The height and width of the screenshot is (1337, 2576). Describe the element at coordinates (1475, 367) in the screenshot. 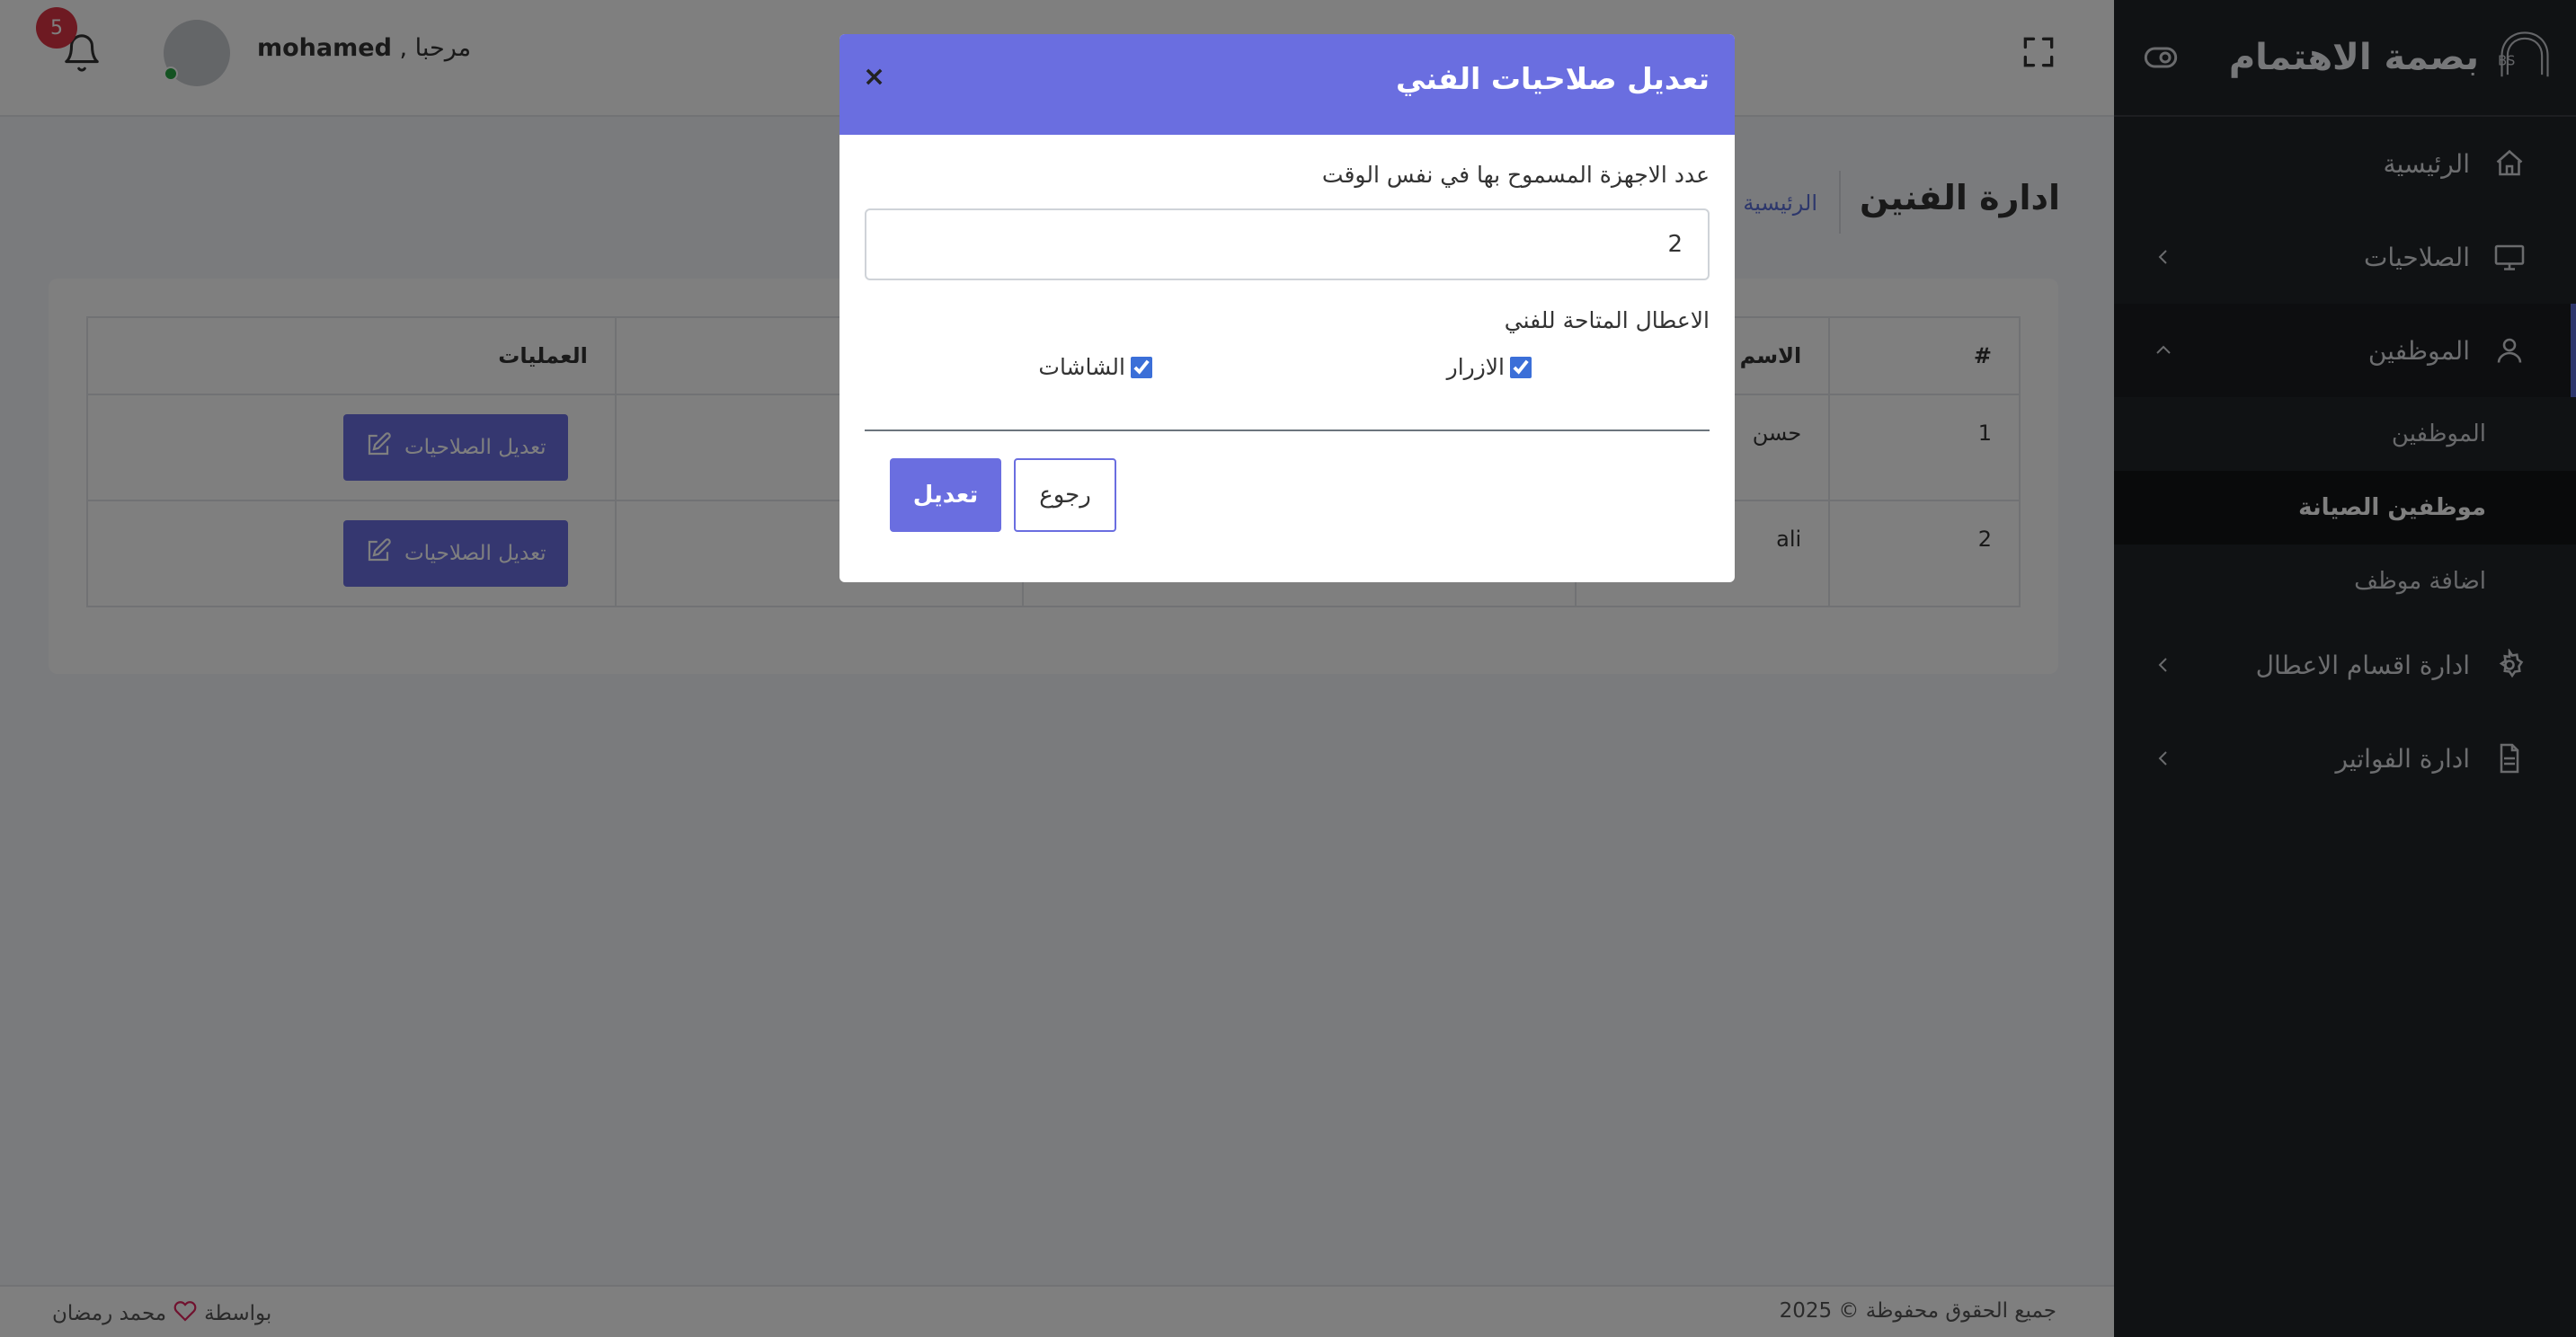

I see `buttons-checkbox-label: الازرار` at that location.